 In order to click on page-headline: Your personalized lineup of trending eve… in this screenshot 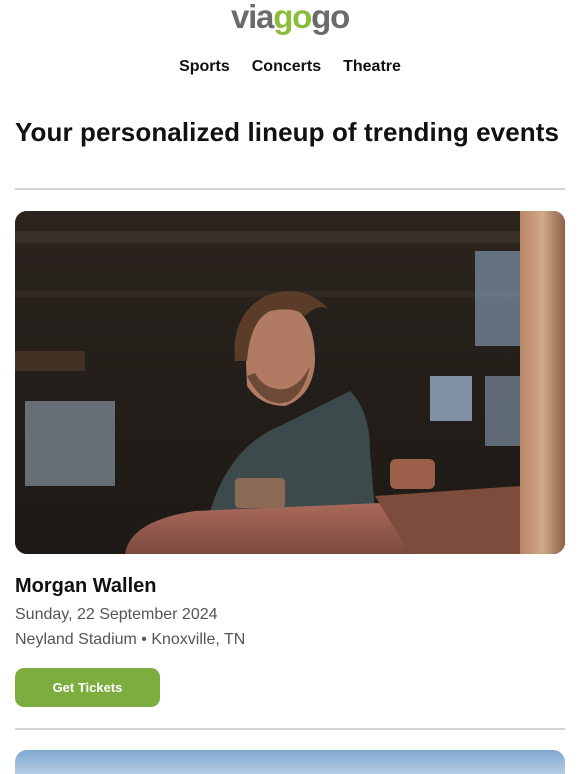, I will do `click(287, 132)`.